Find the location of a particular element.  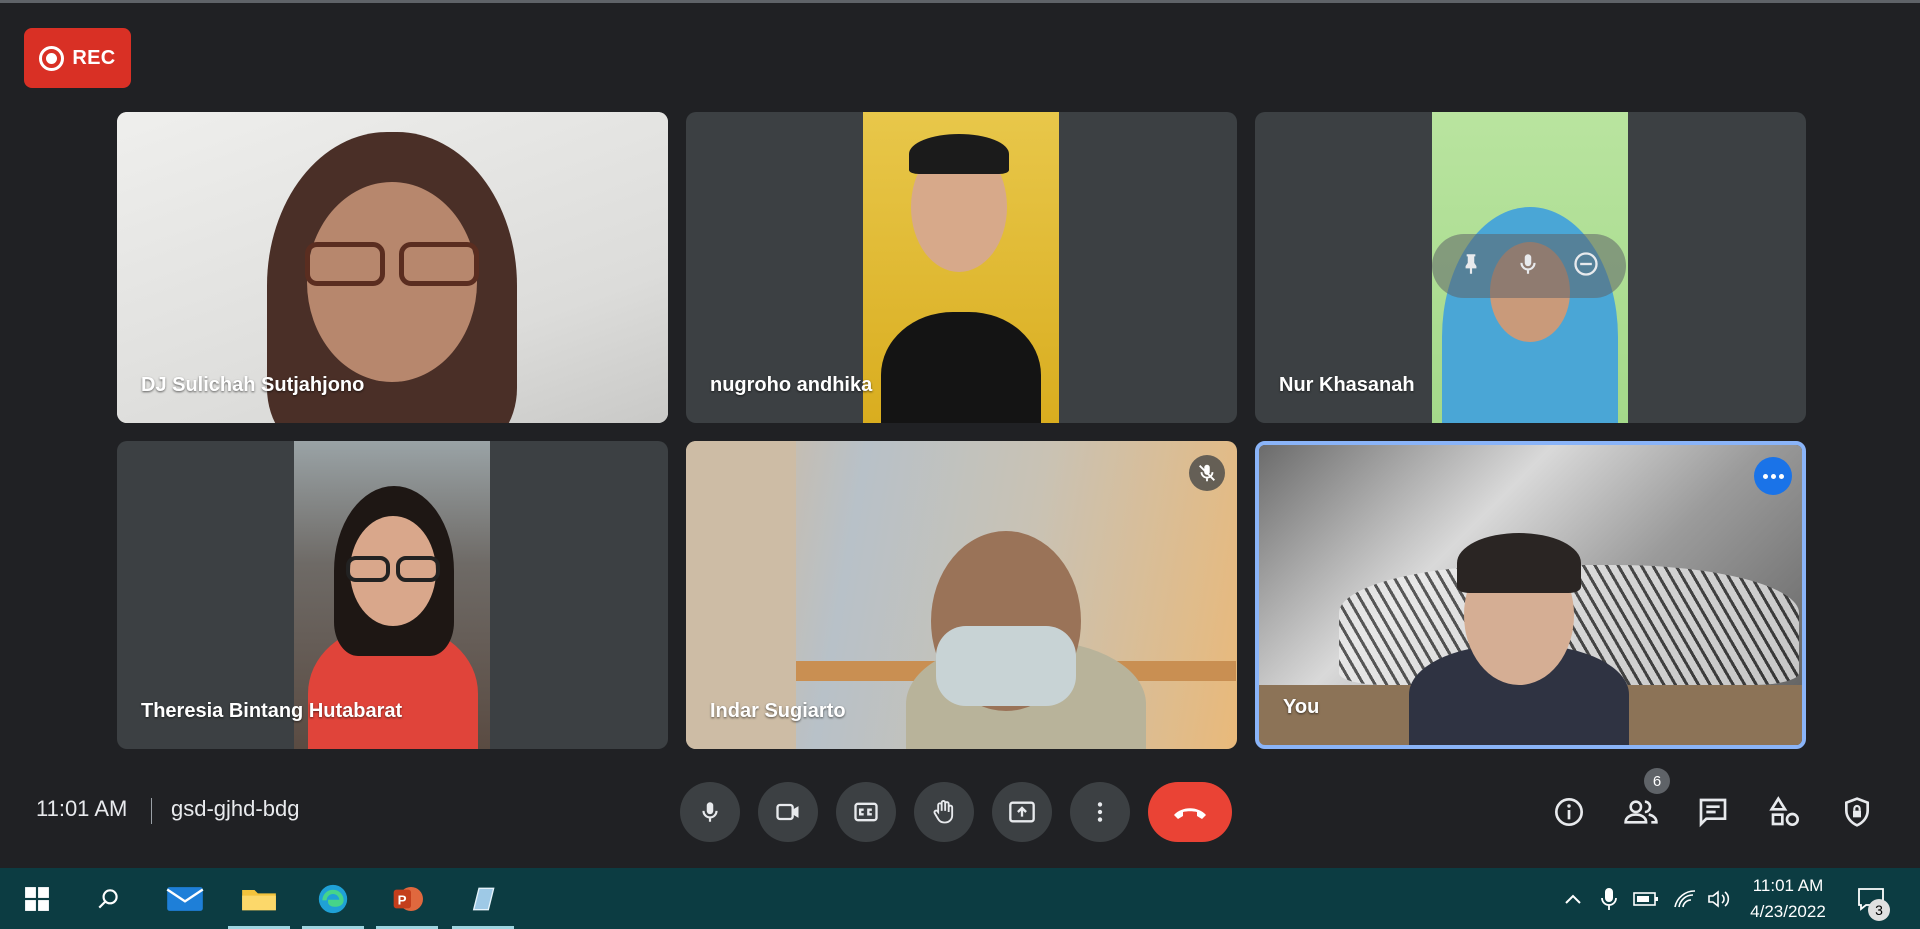

taskbar-date: 4/23/2022 is located at coordinates (1788, 911).